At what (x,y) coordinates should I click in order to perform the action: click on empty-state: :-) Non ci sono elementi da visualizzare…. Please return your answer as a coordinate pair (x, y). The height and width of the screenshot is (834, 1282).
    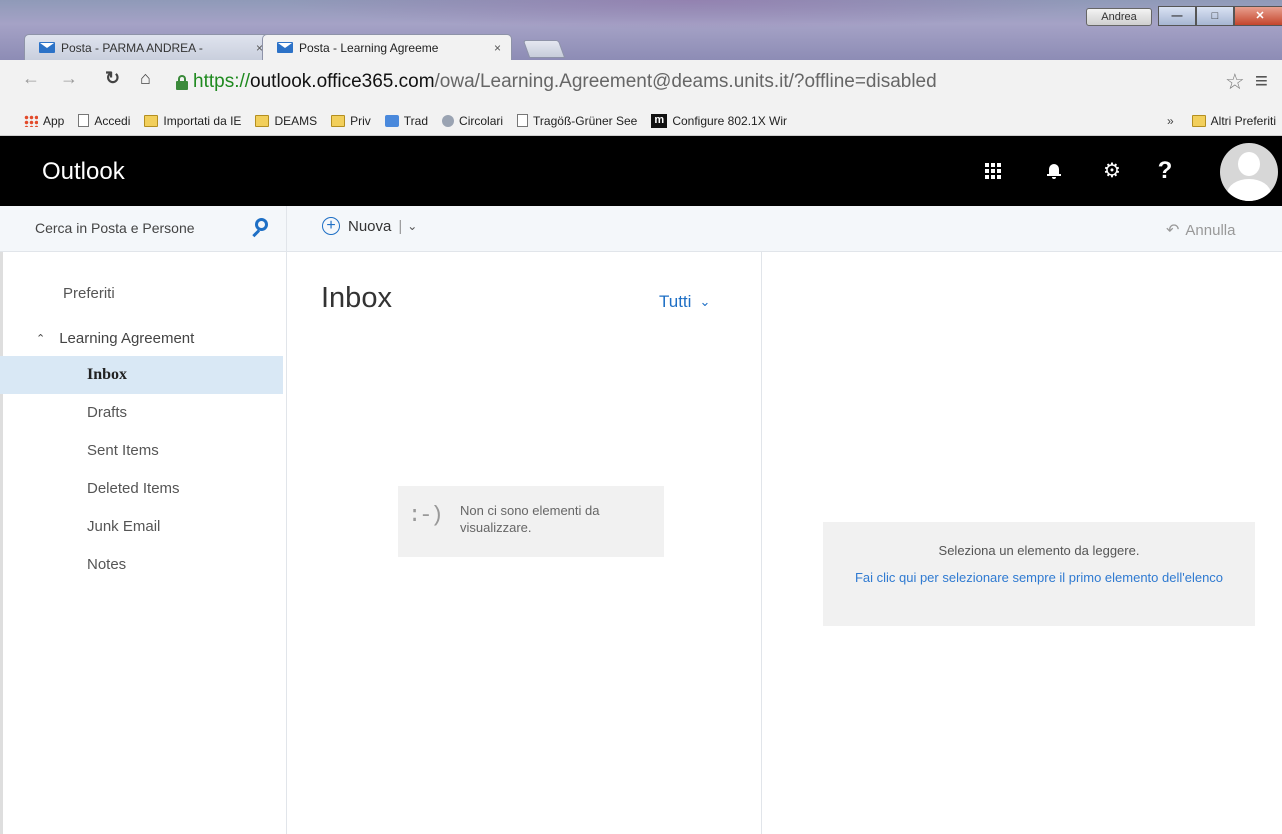
    Looking at the image, I should click on (531, 521).